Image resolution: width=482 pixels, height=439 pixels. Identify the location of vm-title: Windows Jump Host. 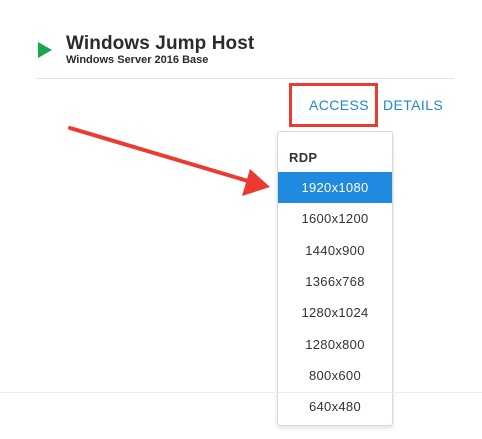
(160, 43).